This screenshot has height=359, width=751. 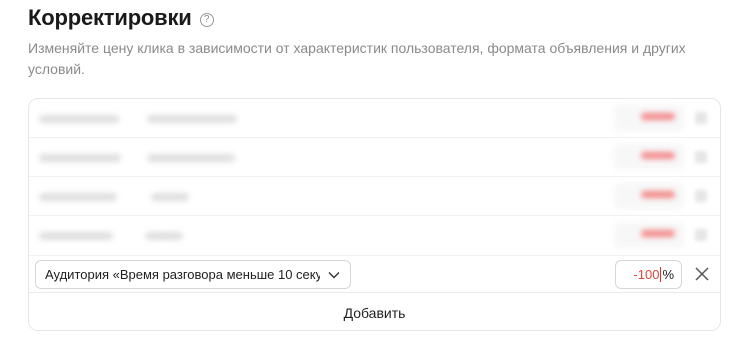 I want to click on add-button: Добавить, so click(x=374, y=311).